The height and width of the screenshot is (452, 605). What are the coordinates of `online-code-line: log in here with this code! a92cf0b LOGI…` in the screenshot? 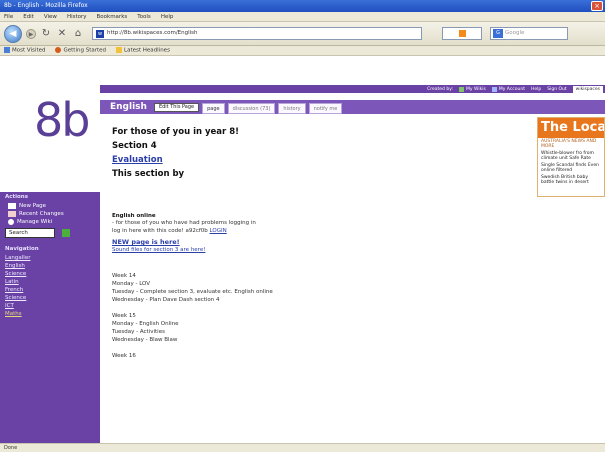 It's located at (169, 231).